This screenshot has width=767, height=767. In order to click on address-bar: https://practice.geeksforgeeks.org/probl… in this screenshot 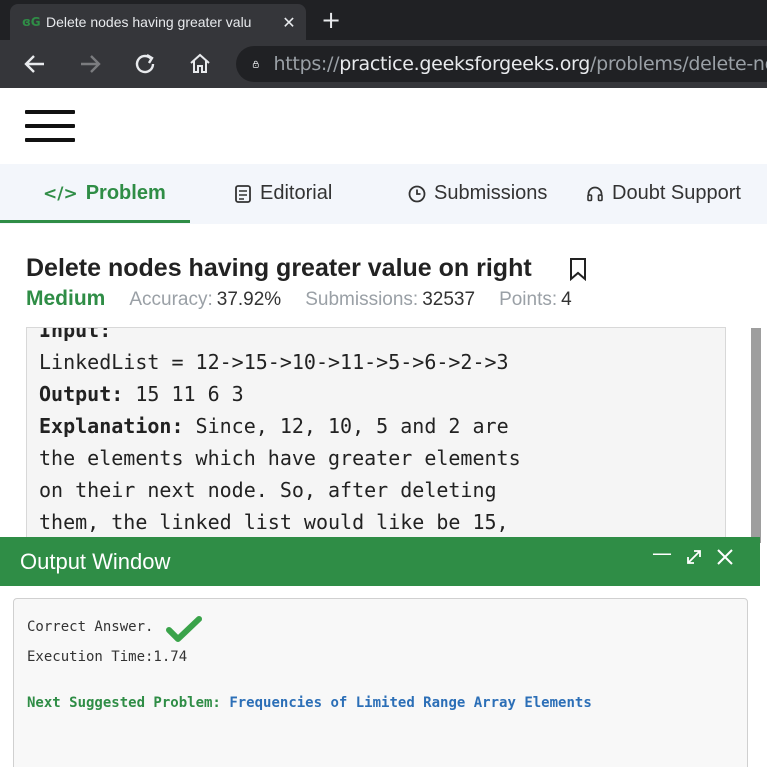, I will do `click(501, 64)`.